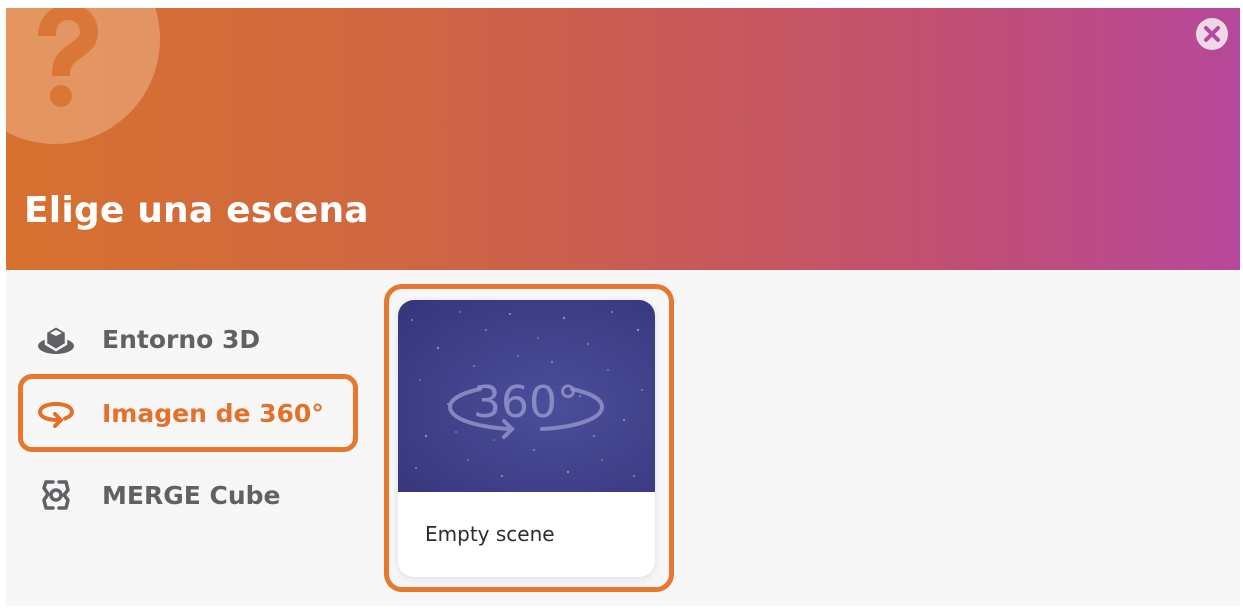  What do you see at coordinates (181, 339) in the screenshot?
I see `sidebar-item-label: Entorno 3D` at bounding box center [181, 339].